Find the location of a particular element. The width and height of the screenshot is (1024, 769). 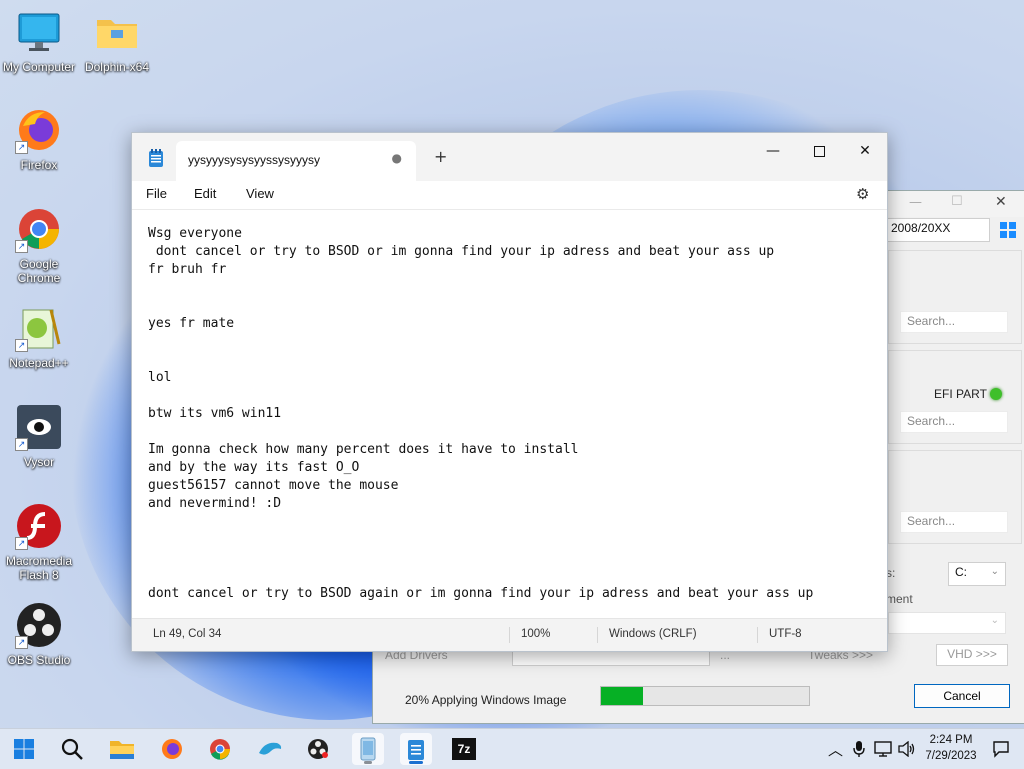

vysor-icon is located at coordinates (368, 749).